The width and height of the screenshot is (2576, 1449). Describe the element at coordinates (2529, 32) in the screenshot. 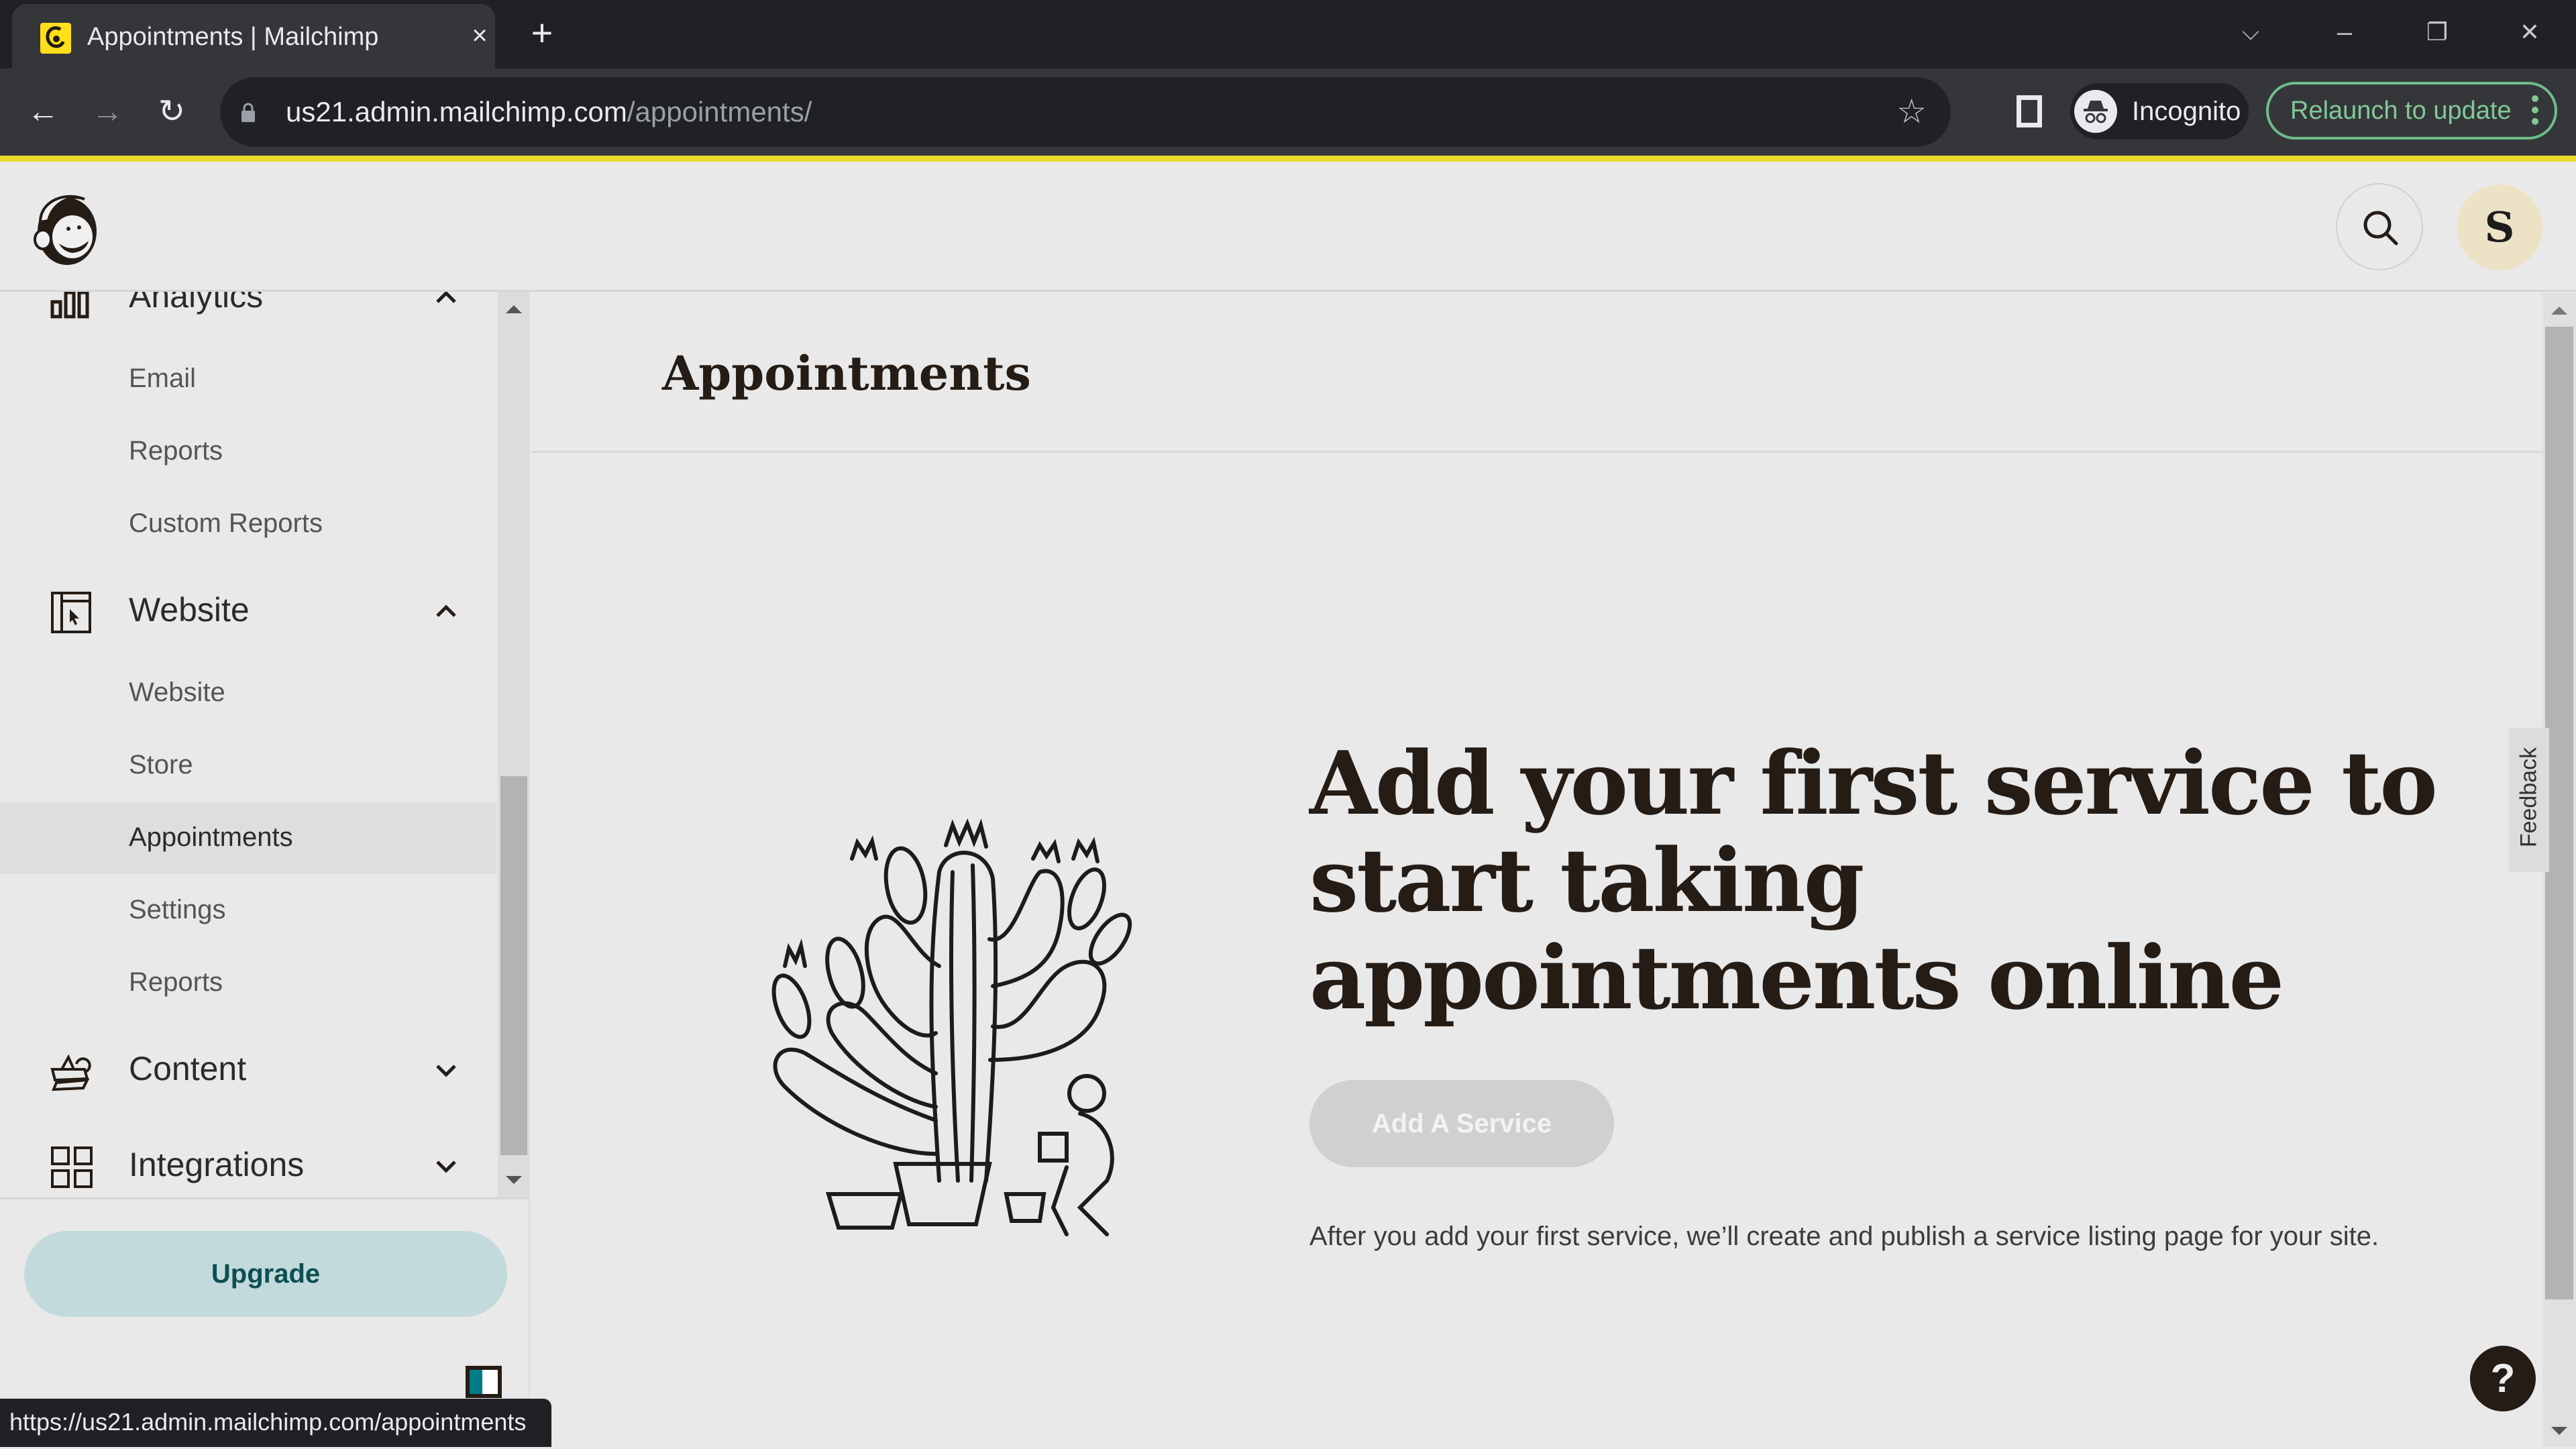

I see `window-close-button: ✕` at that location.